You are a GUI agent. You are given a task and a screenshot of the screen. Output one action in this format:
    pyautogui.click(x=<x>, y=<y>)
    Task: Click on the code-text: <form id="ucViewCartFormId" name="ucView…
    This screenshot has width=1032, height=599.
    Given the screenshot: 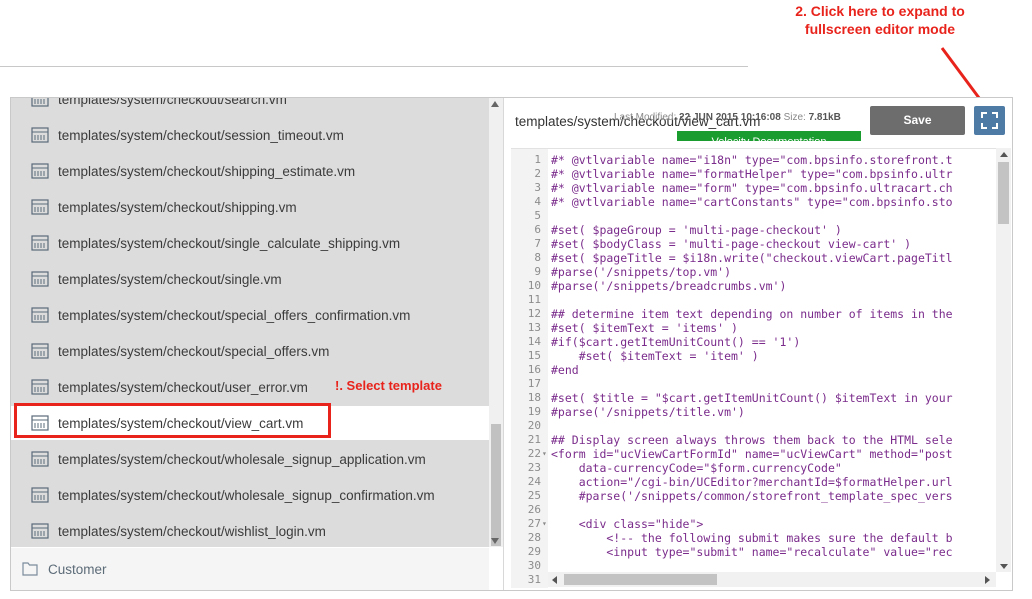 What is the action you would take?
    pyautogui.click(x=752, y=454)
    